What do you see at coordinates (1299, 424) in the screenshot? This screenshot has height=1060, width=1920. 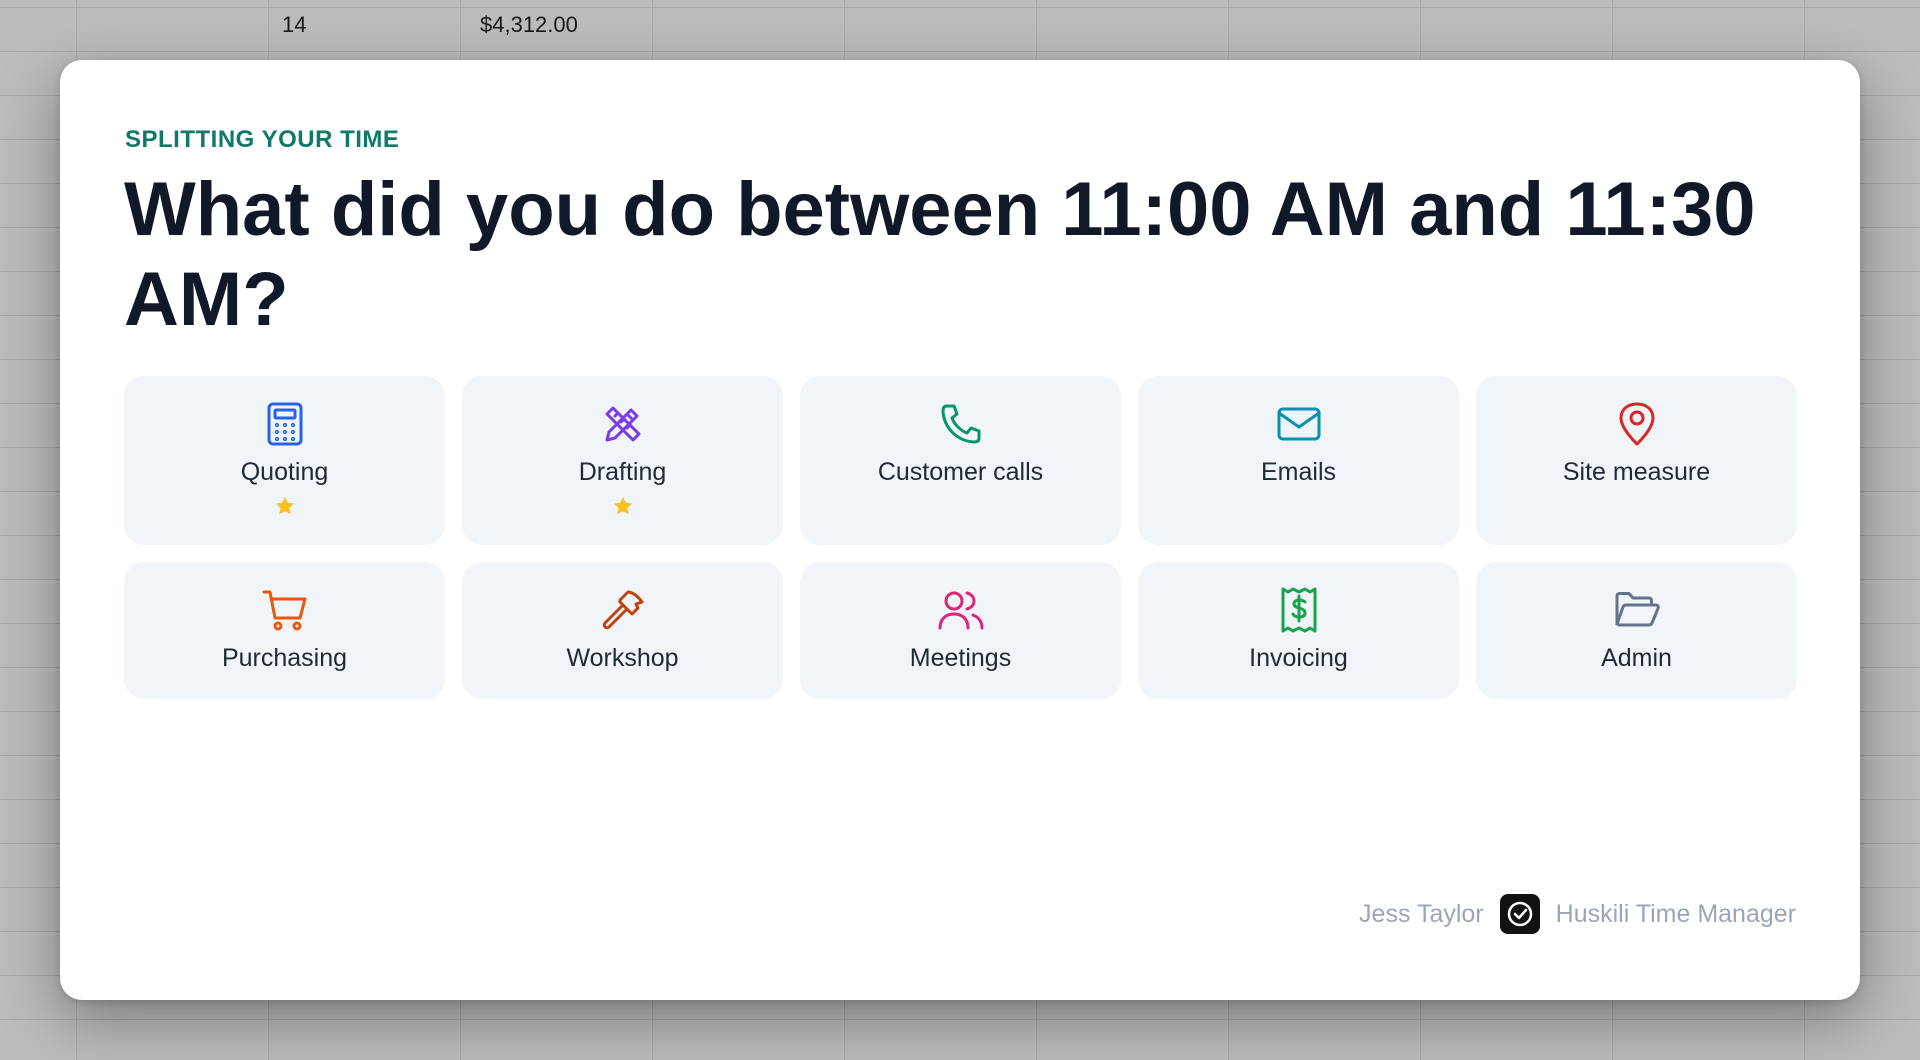 I see `mail-icon` at bounding box center [1299, 424].